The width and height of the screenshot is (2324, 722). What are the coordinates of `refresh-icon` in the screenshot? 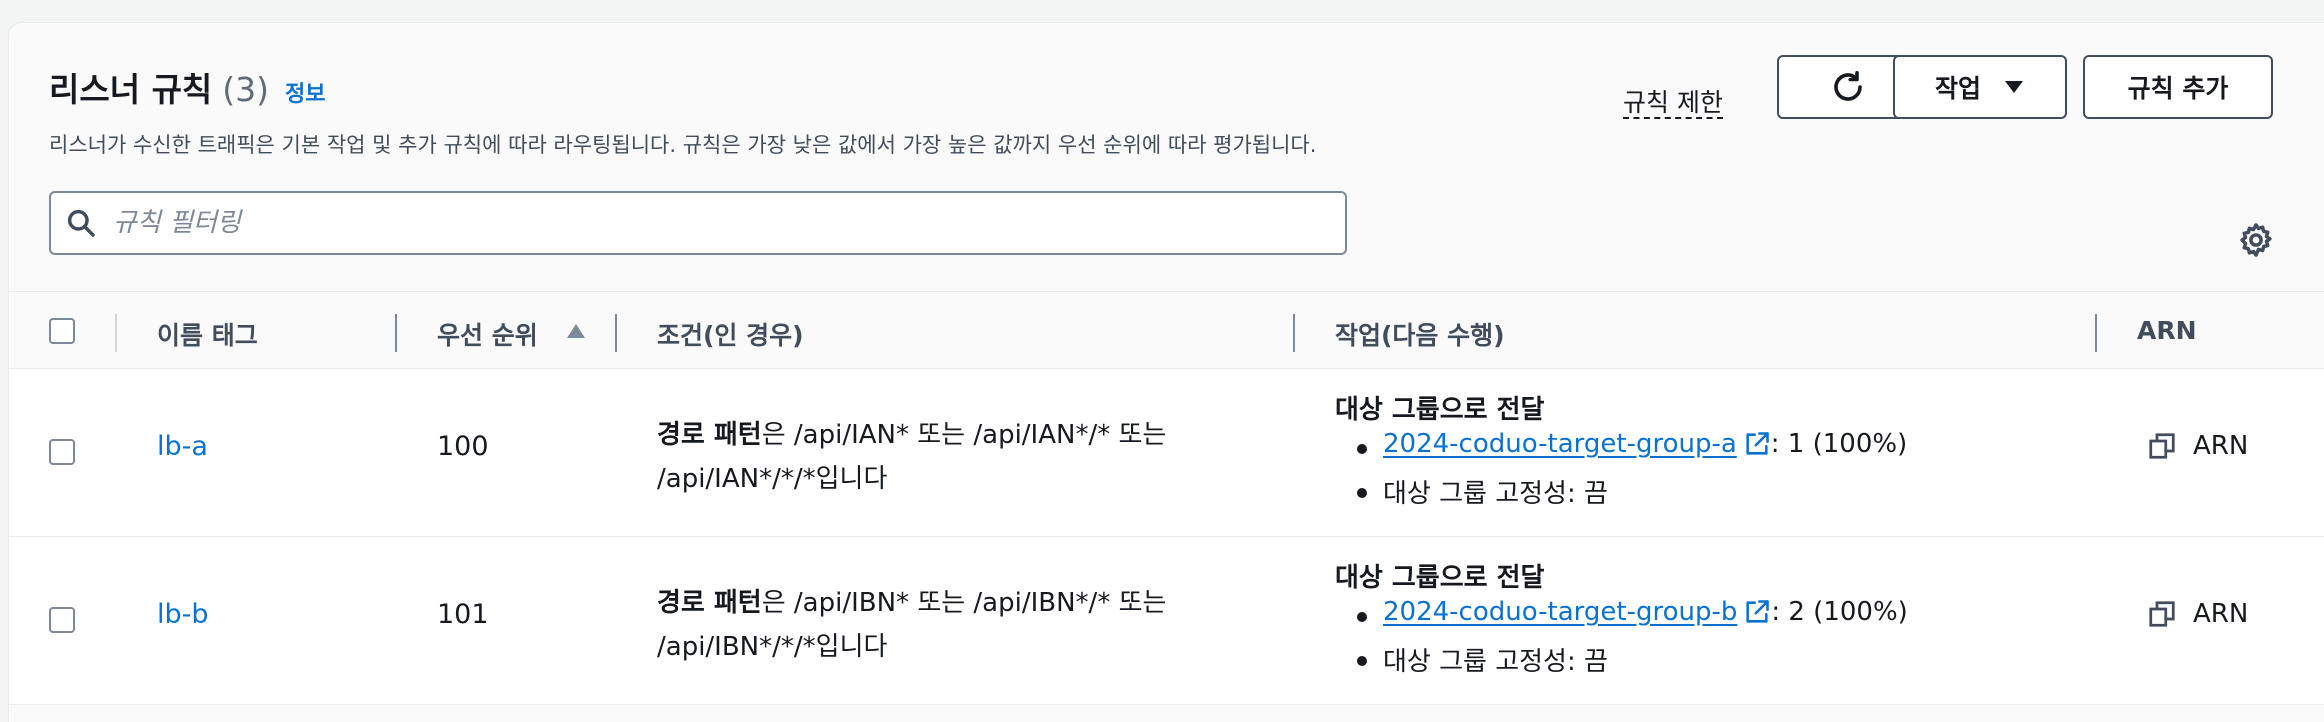 It's located at (1848, 85).